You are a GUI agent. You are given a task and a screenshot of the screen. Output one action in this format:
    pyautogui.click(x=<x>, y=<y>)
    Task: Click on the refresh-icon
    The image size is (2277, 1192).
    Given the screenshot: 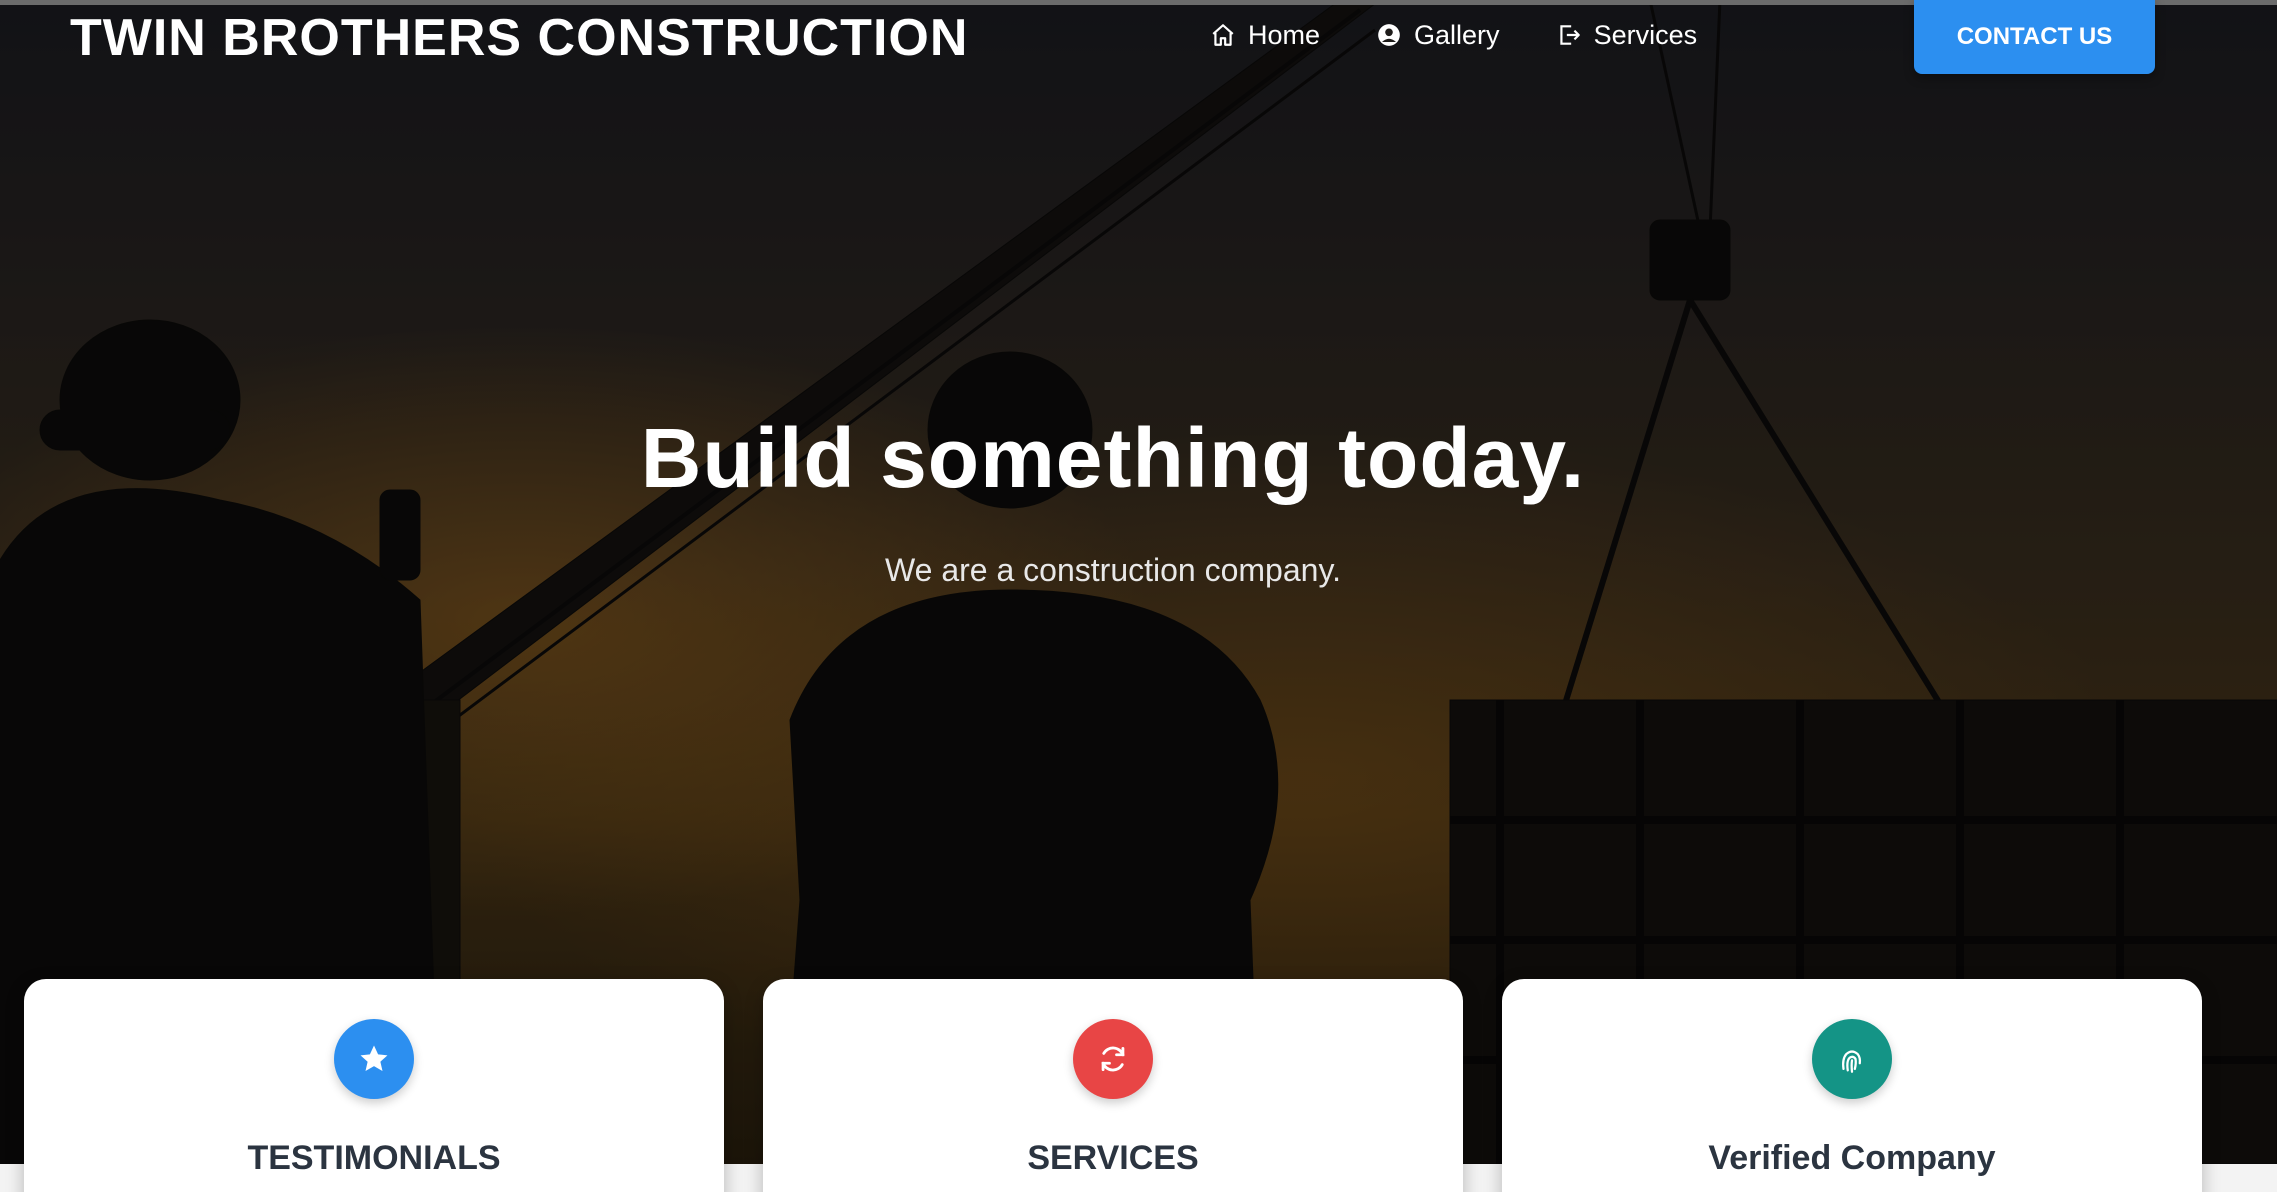 What is the action you would take?
    pyautogui.click(x=1113, y=1059)
    